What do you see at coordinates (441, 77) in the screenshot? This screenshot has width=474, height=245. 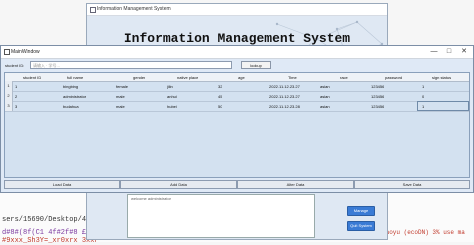 I see `column-header: sign status` at bounding box center [441, 77].